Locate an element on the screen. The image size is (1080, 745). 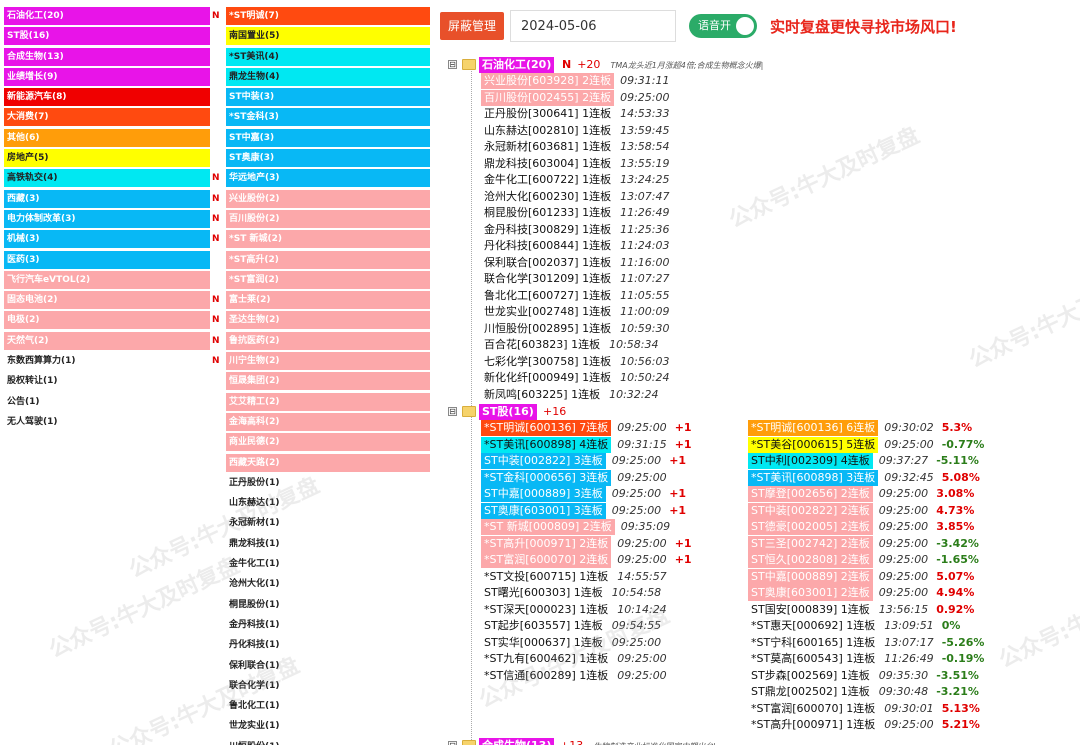
category-item: ST中嘉(3) is located at coordinates (330, 138).